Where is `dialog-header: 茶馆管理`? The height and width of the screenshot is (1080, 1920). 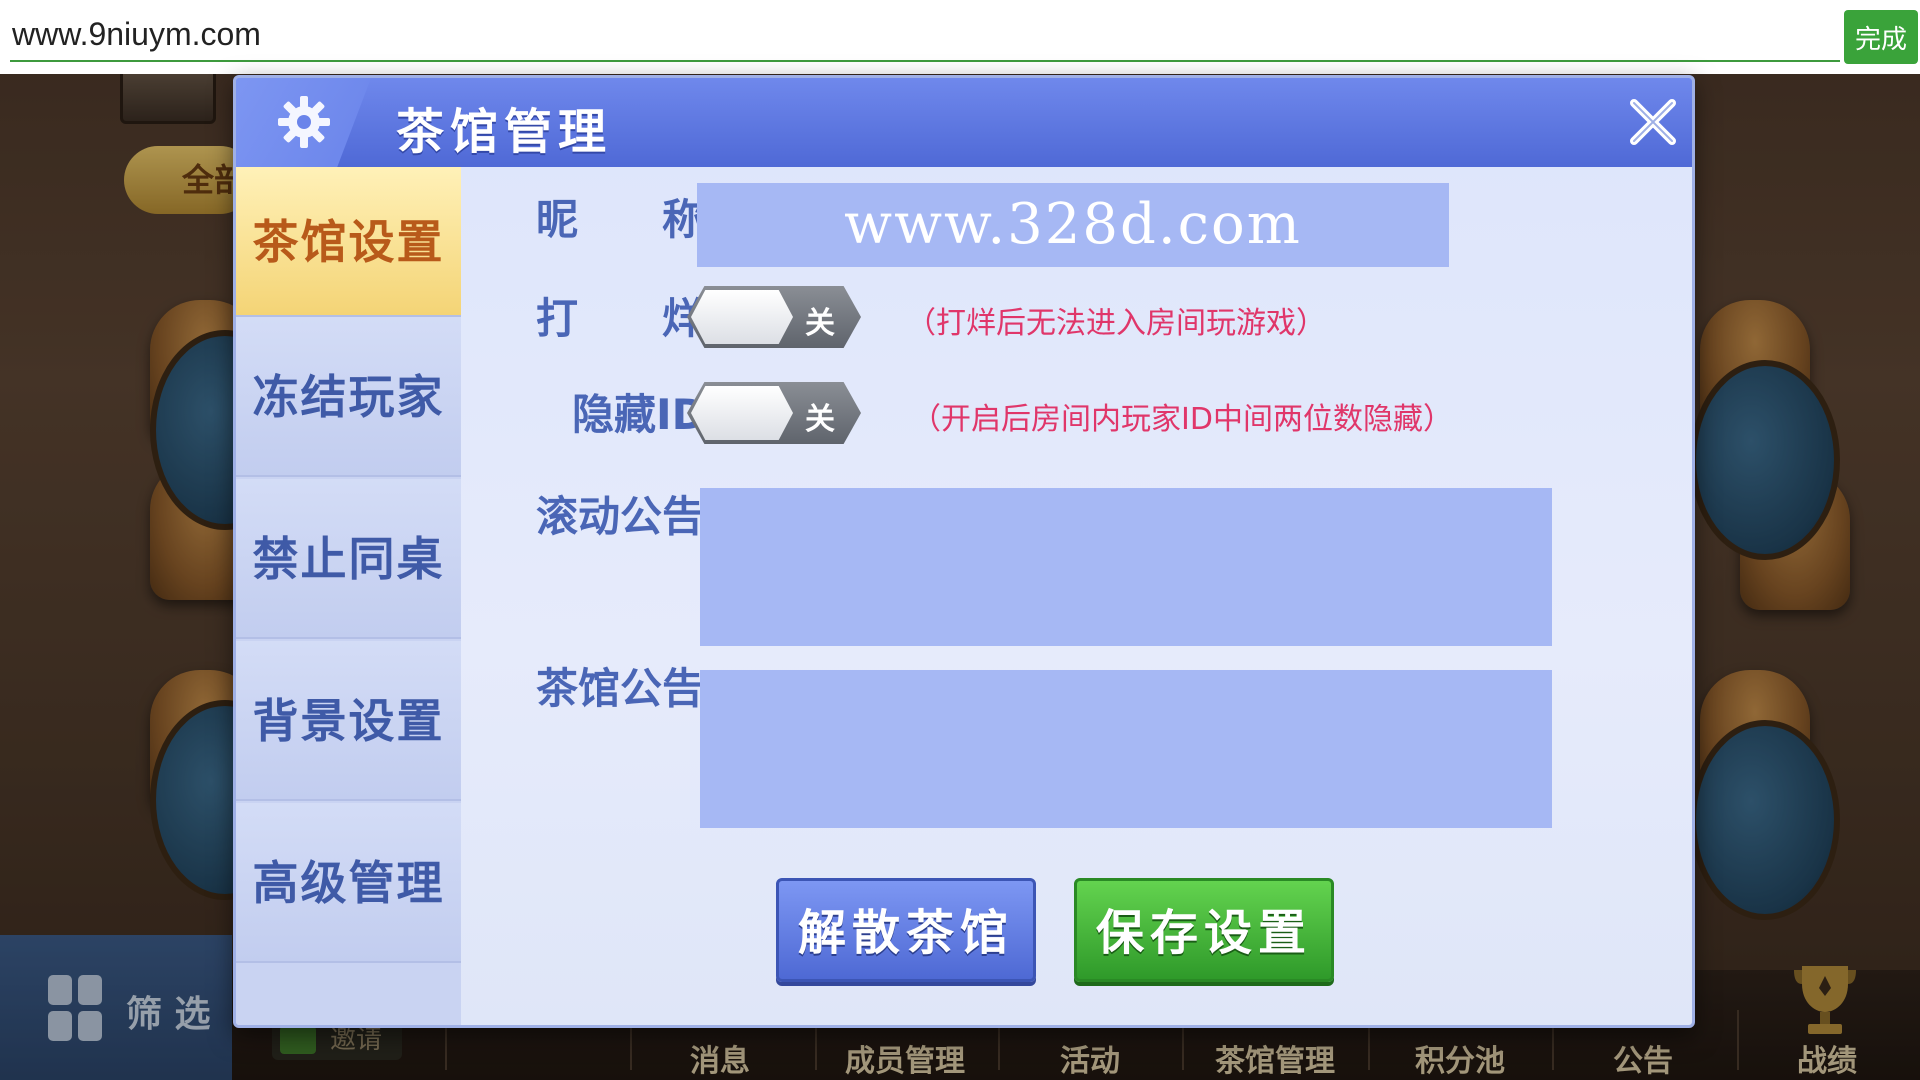 dialog-header: 茶馆管理 is located at coordinates (964, 122).